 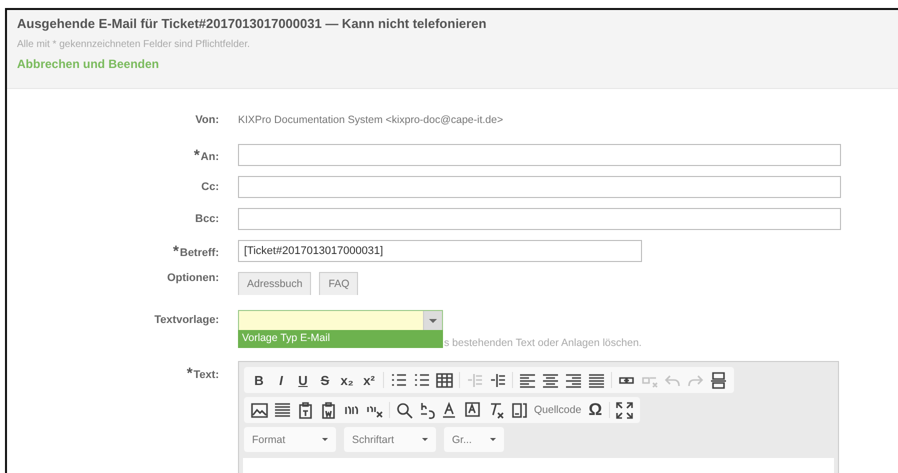 What do you see at coordinates (595, 410) in the screenshot?
I see `special-char-button: Ω` at bounding box center [595, 410].